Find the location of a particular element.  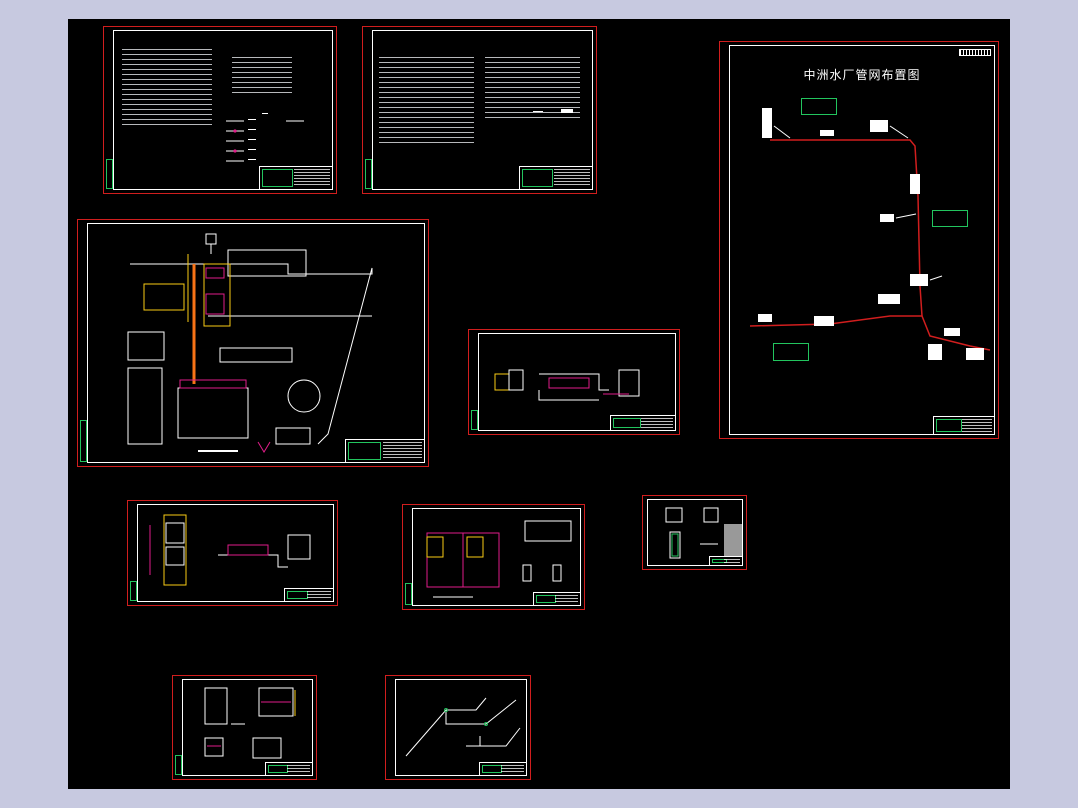

drawing-sheet-general-notes is located at coordinates (479, 110).